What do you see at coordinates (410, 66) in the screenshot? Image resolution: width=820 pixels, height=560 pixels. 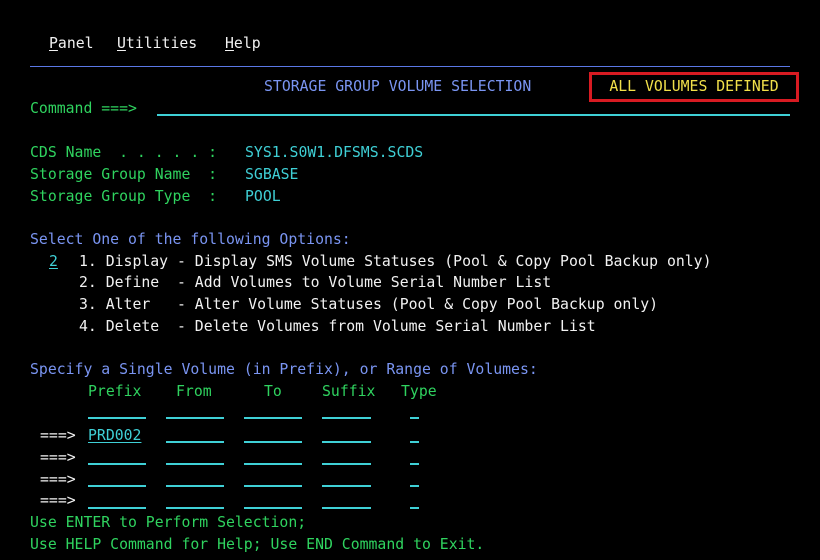 I see `menu-separator` at bounding box center [410, 66].